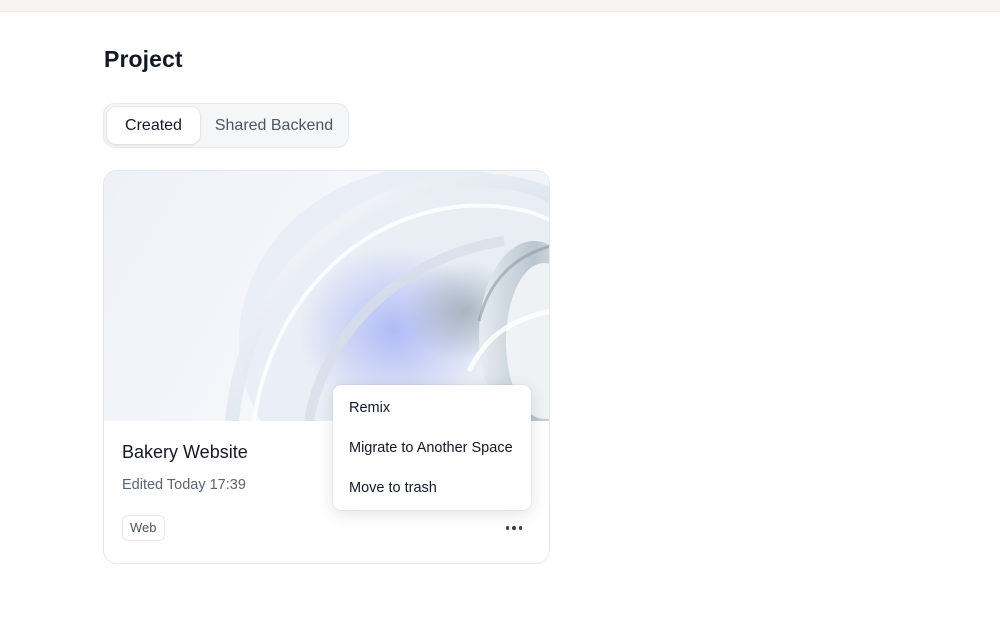 Image resolution: width=1000 pixels, height=620 pixels. I want to click on top-bar, so click(500, 6).